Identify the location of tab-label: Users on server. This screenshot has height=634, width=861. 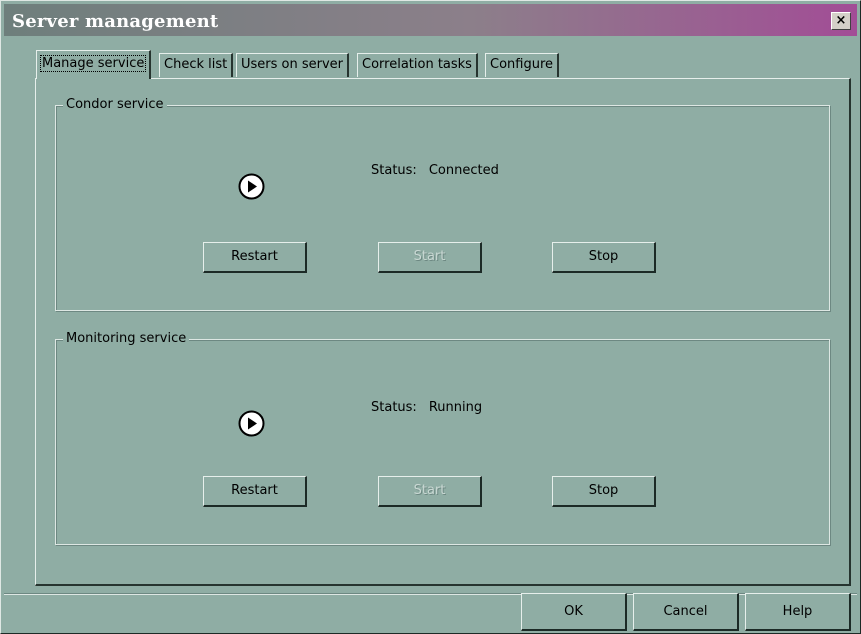
(292, 64).